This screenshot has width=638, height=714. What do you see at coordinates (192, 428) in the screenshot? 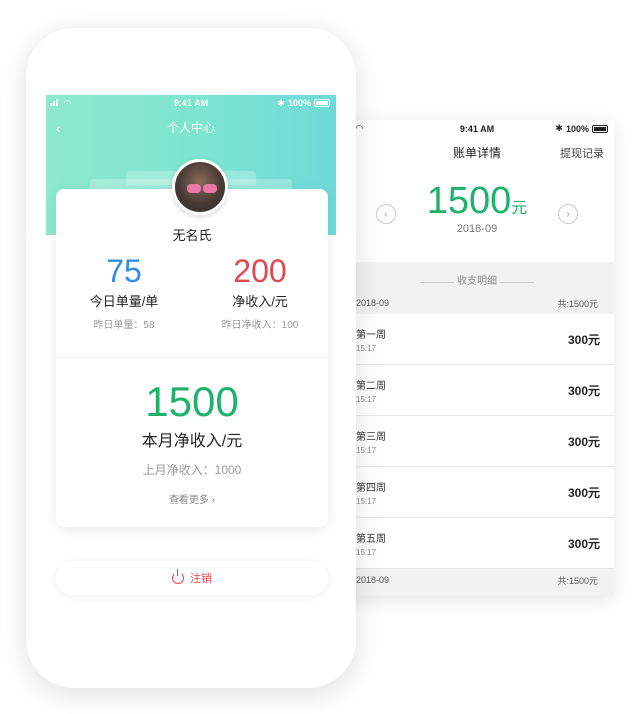
I see `monthly-income: 1500 本月净收入/元 上月净收入：1000` at bounding box center [192, 428].